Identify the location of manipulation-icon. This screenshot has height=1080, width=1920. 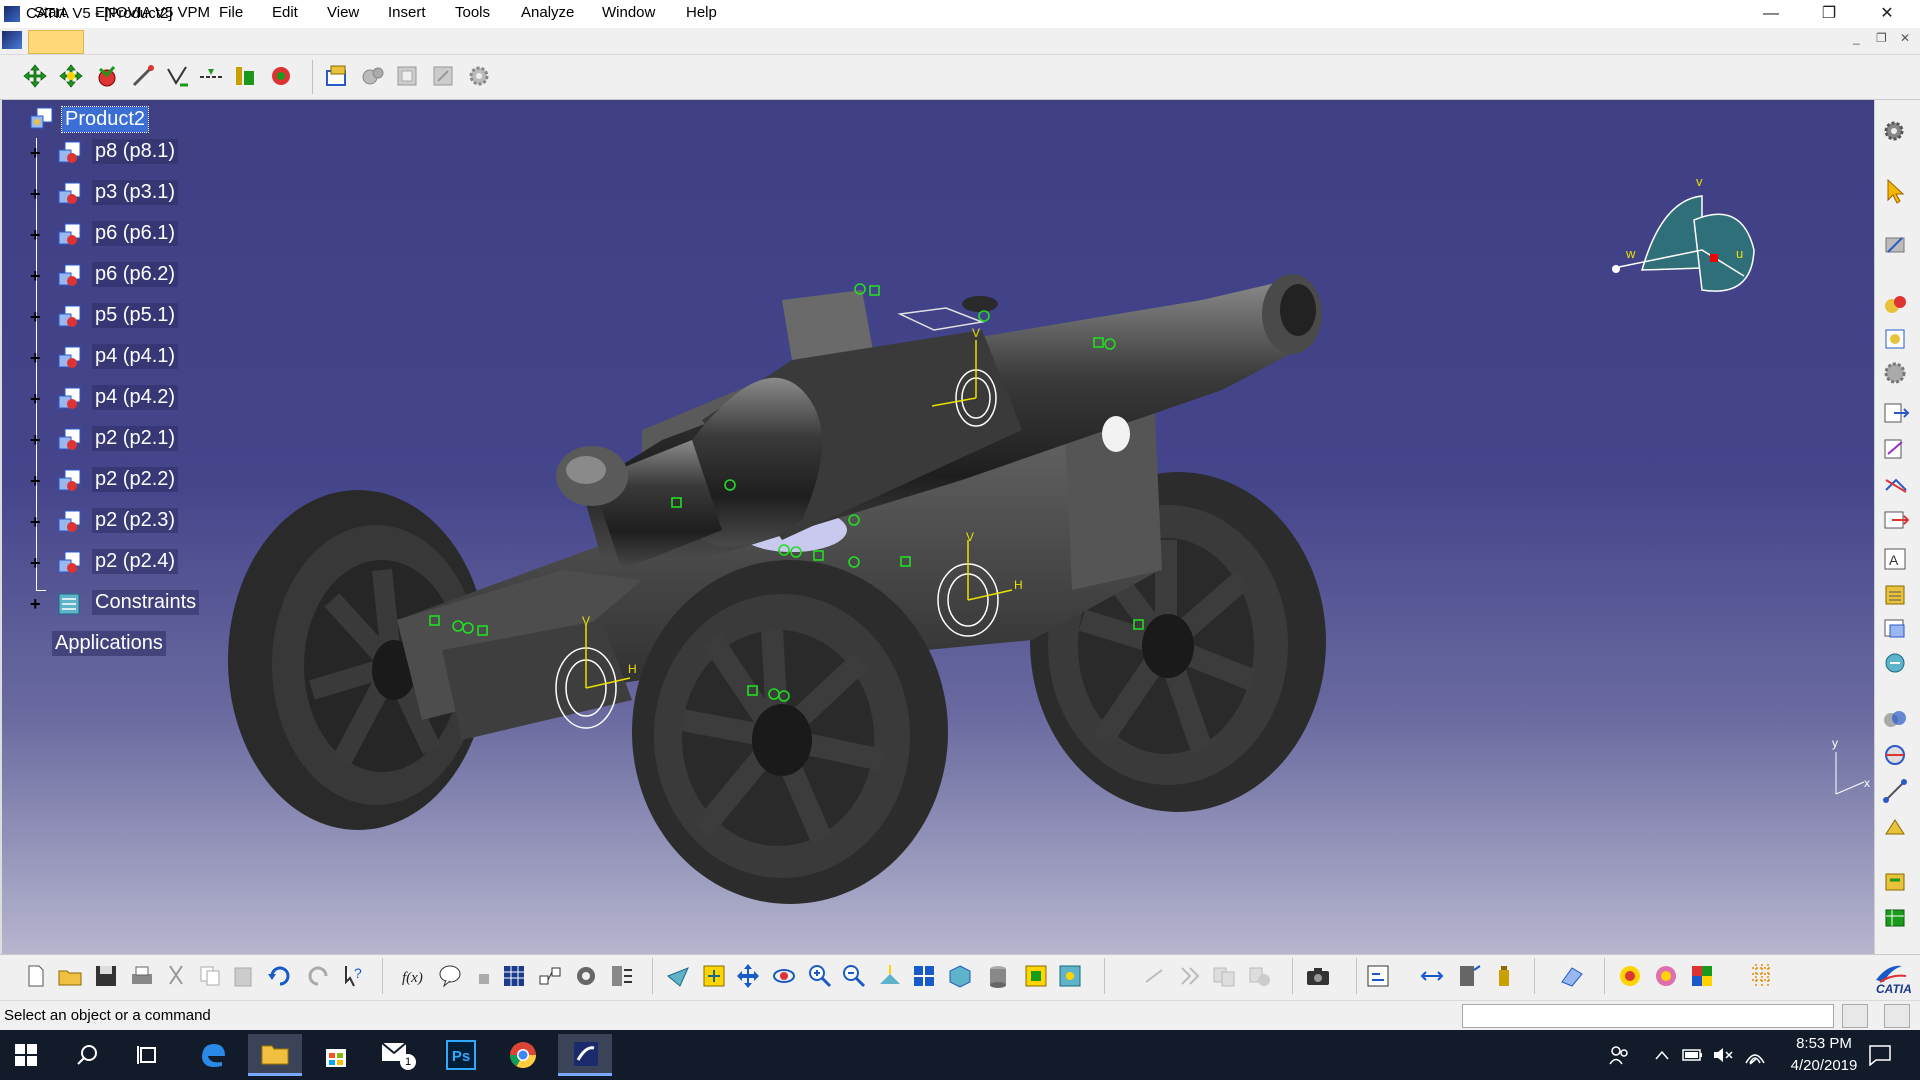
(35, 76).